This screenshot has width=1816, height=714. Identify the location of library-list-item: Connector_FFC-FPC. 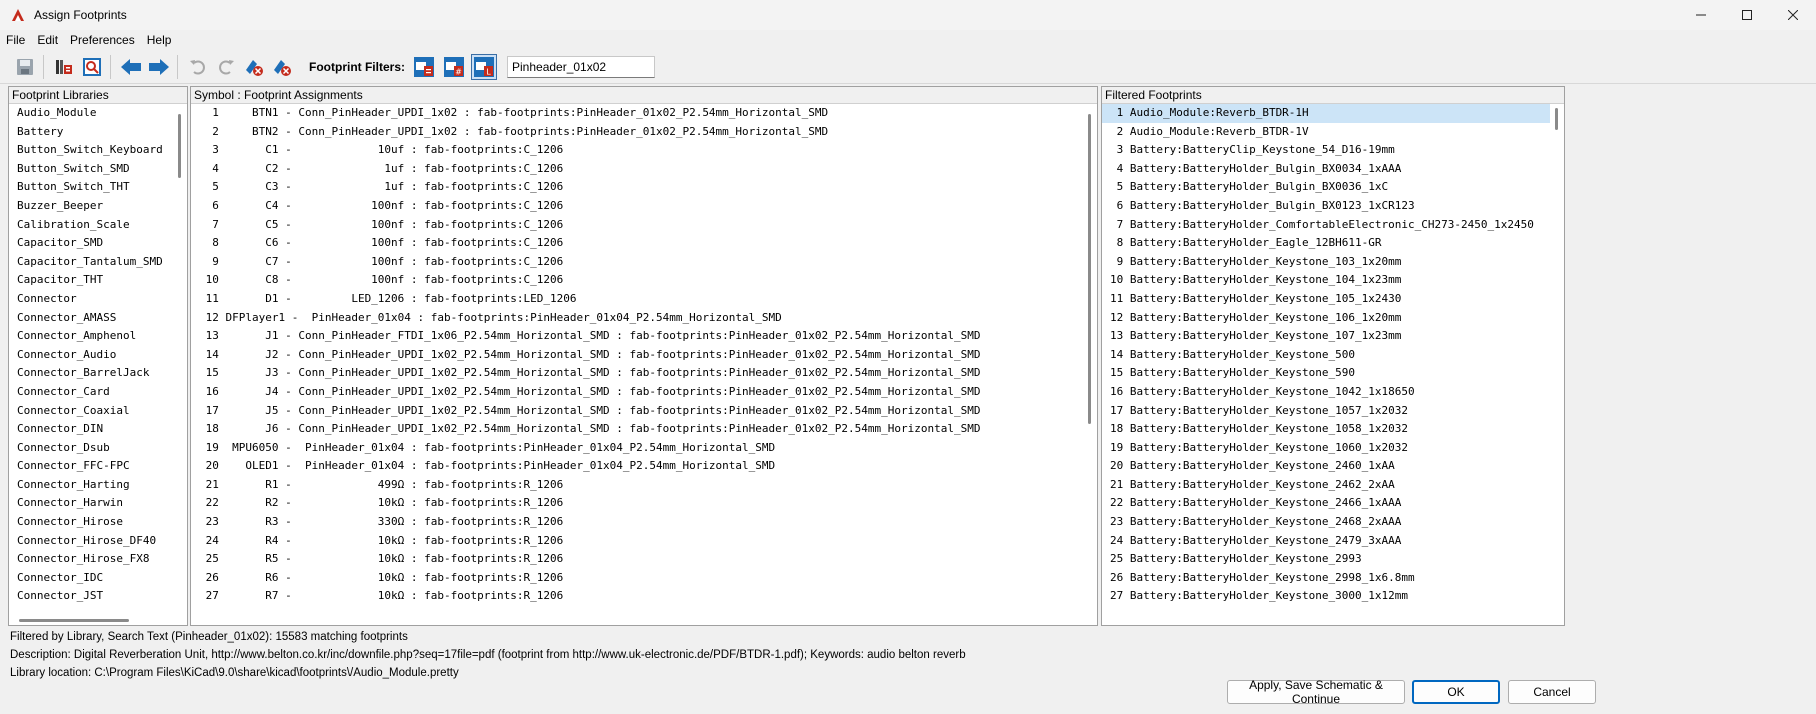
(98, 466).